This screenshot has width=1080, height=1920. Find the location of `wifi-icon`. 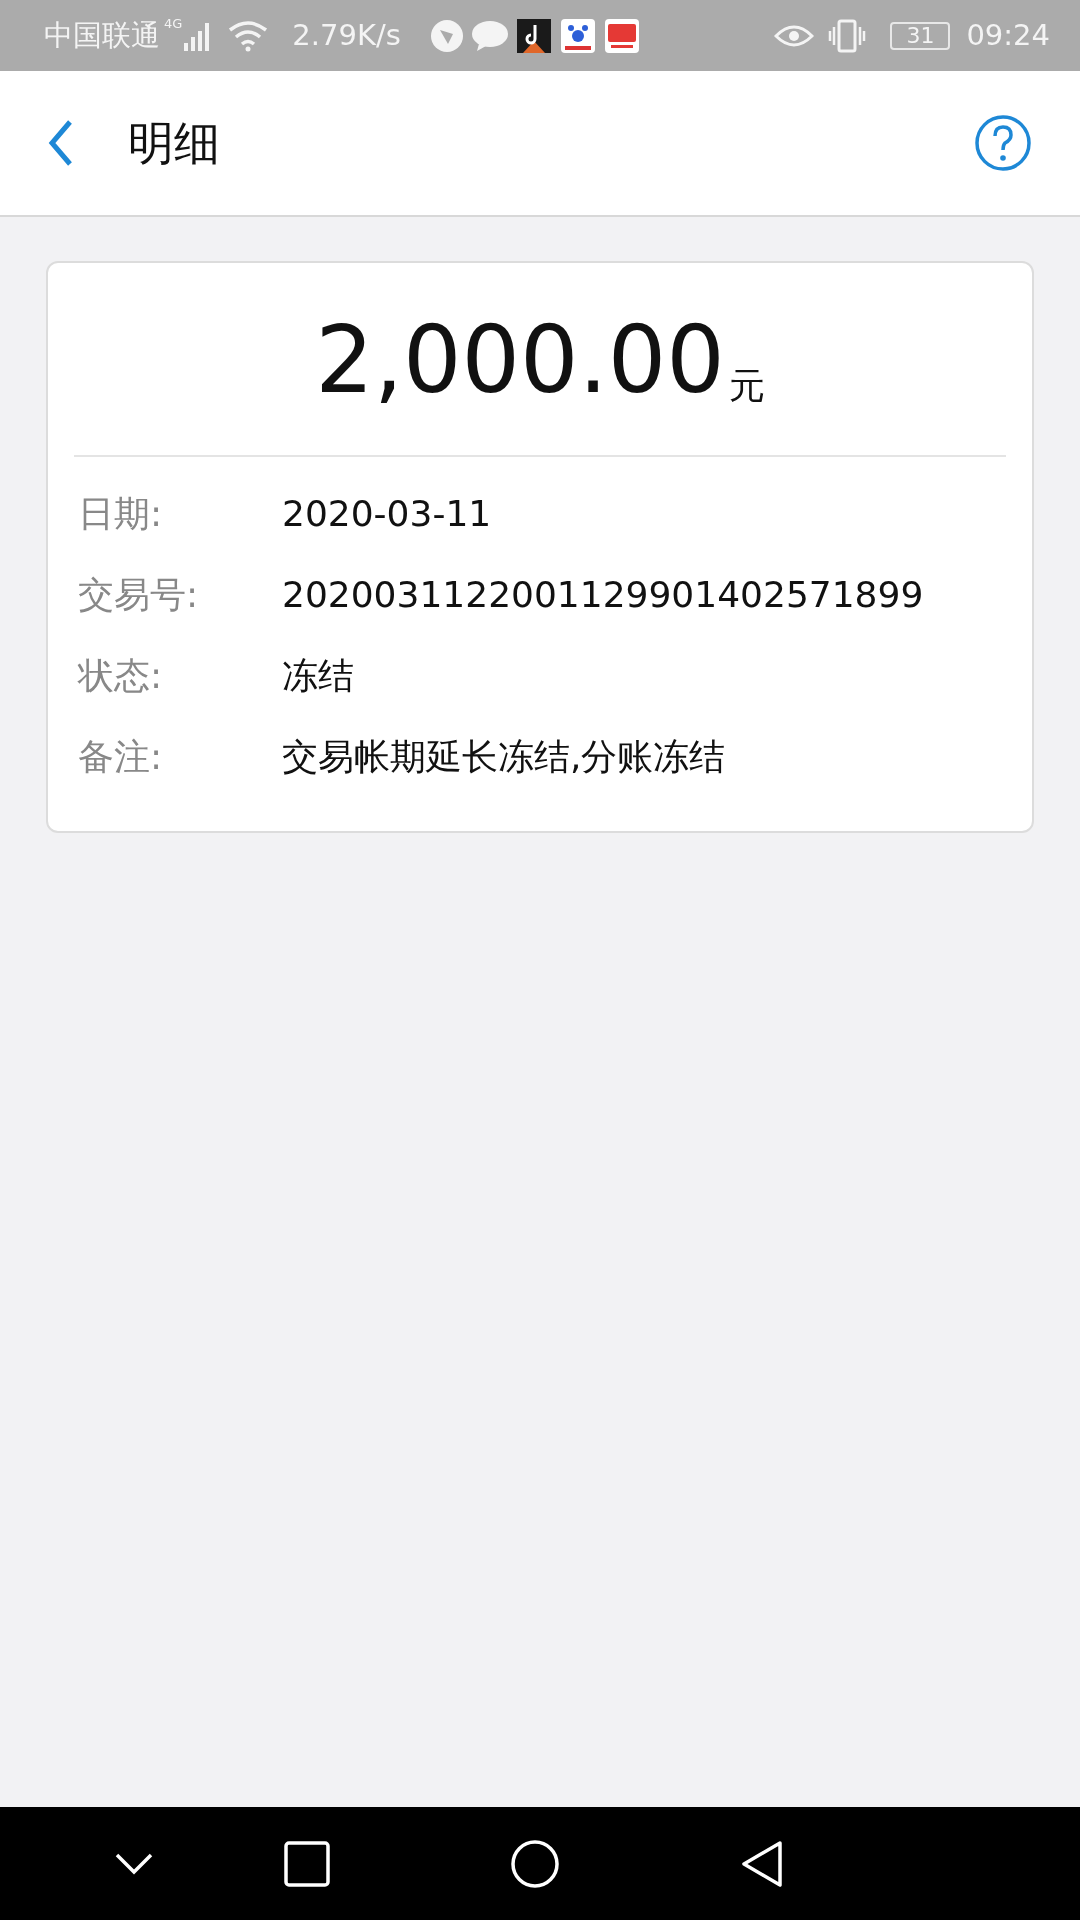

wifi-icon is located at coordinates (248, 35).